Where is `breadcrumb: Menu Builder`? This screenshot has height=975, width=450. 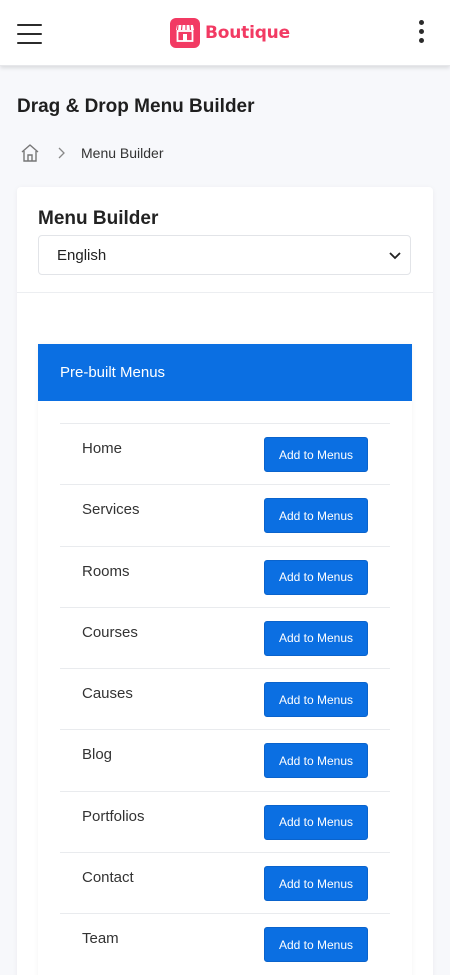
breadcrumb: Menu Builder is located at coordinates (92, 153).